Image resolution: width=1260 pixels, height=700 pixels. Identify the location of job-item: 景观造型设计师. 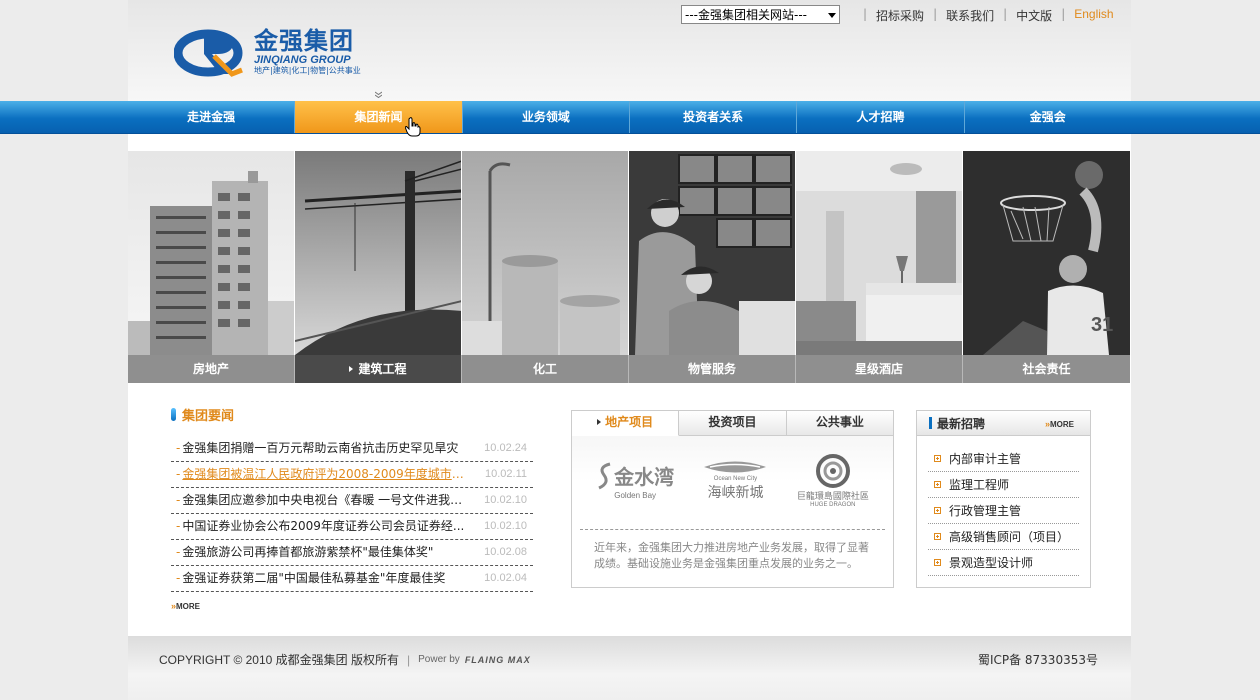
(1003, 563).